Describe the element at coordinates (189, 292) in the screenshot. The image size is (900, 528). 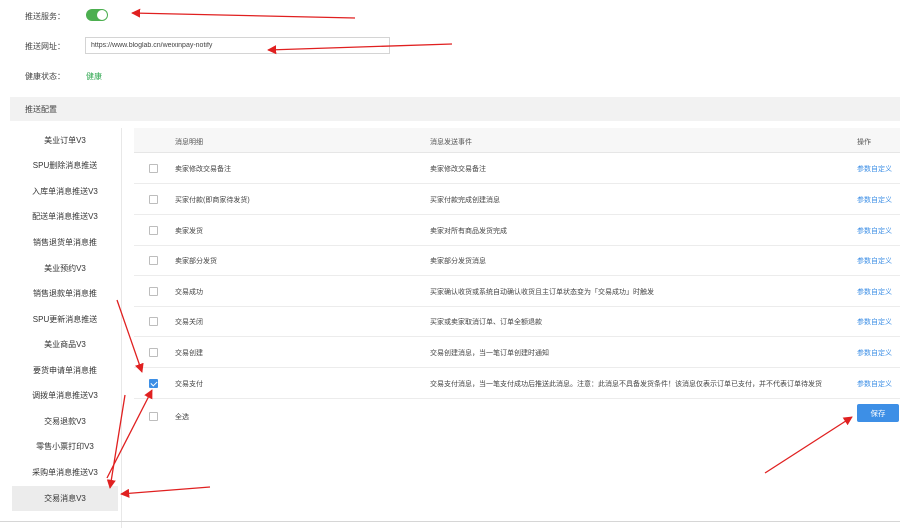
I see `row-name: 交易成功` at that location.